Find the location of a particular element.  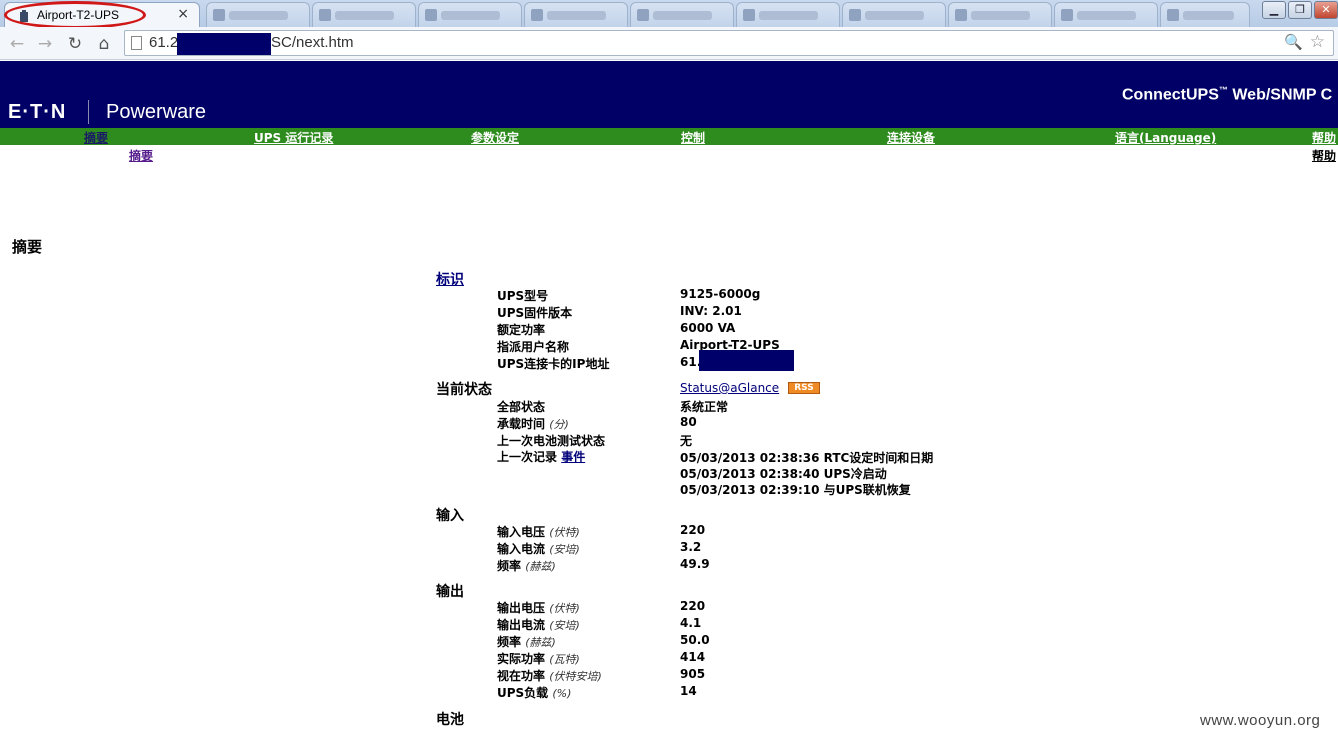

input-frequency-label: 频率 (赫兹) is located at coordinates (526, 565).